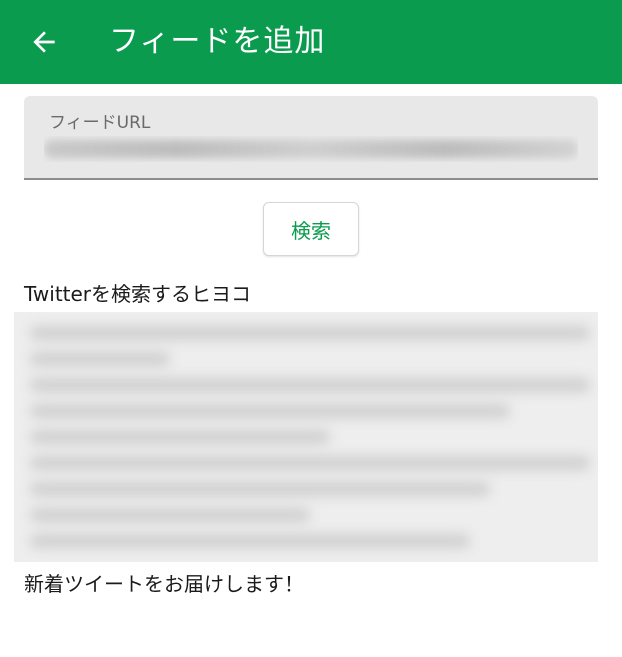 This screenshot has width=622, height=657. What do you see at coordinates (217, 41) in the screenshot?
I see `page-title: フィードを追加` at bounding box center [217, 41].